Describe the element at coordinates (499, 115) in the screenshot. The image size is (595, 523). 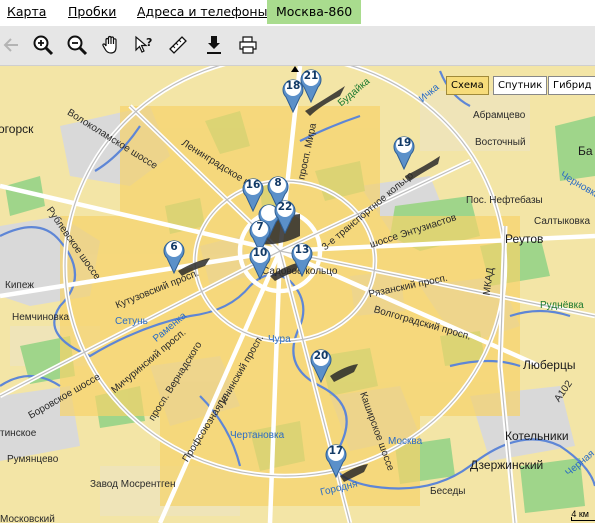
I see `map-label: Абрамцево` at that location.